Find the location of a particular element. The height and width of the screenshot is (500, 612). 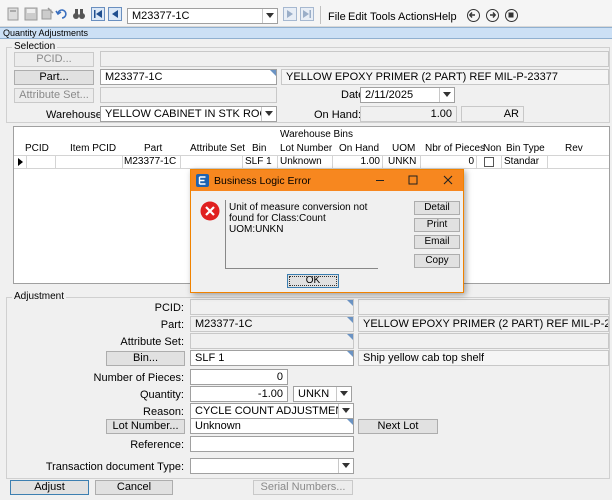

lot-number-field: Unknown is located at coordinates (272, 426).